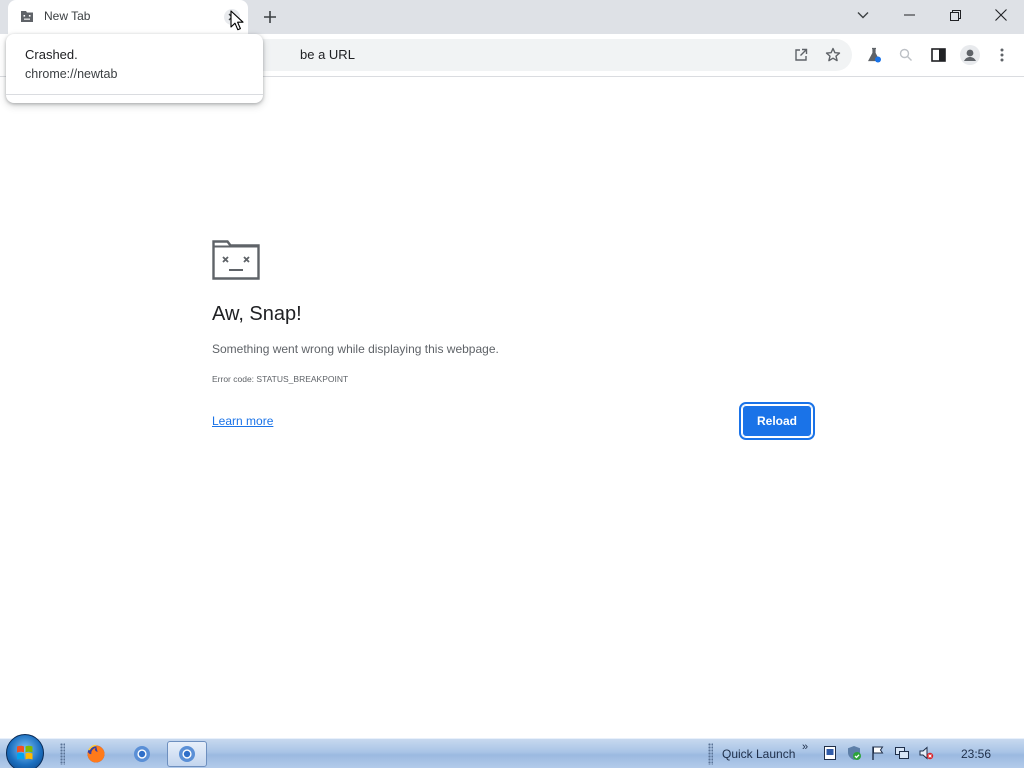  Describe the element at coordinates (327, 54) in the screenshot. I see `address-bar-visible-text: be a URL` at that location.